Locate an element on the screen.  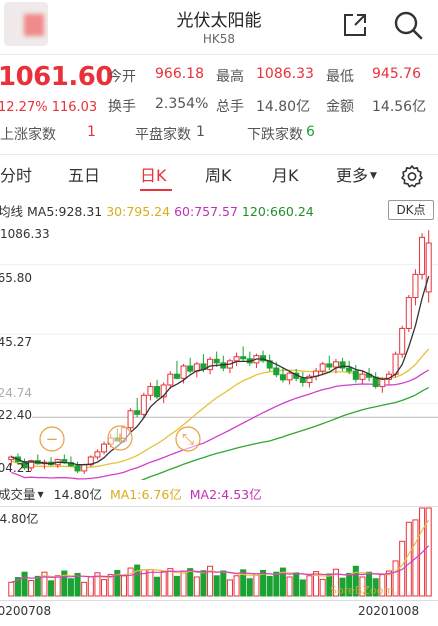
active-tab-indicator is located at coordinates (156, 190).